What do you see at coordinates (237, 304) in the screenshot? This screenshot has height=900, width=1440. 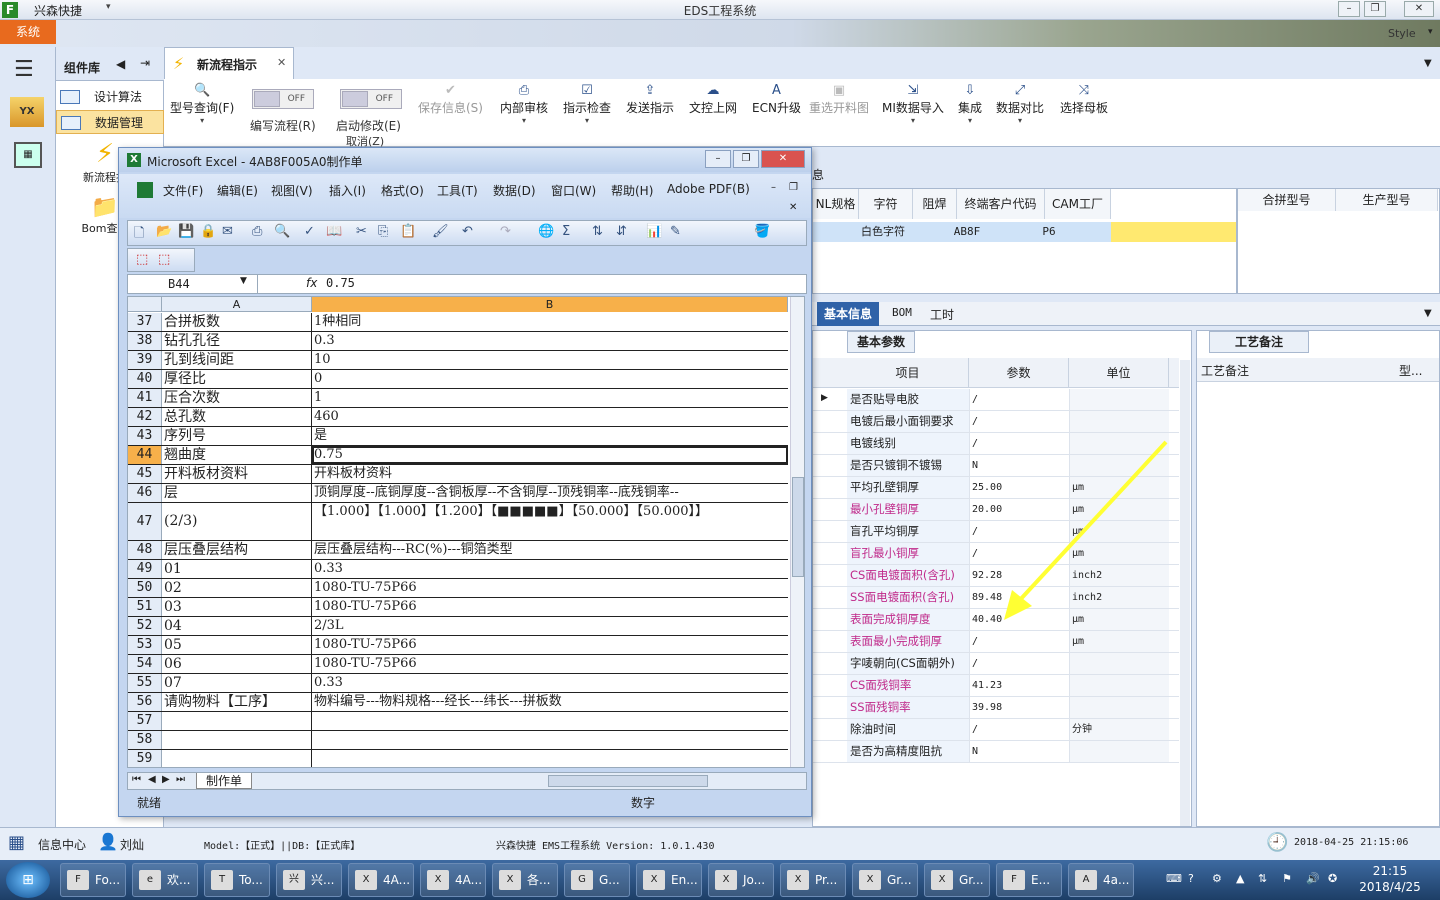 I see `column-header-a: A` at bounding box center [237, 304].